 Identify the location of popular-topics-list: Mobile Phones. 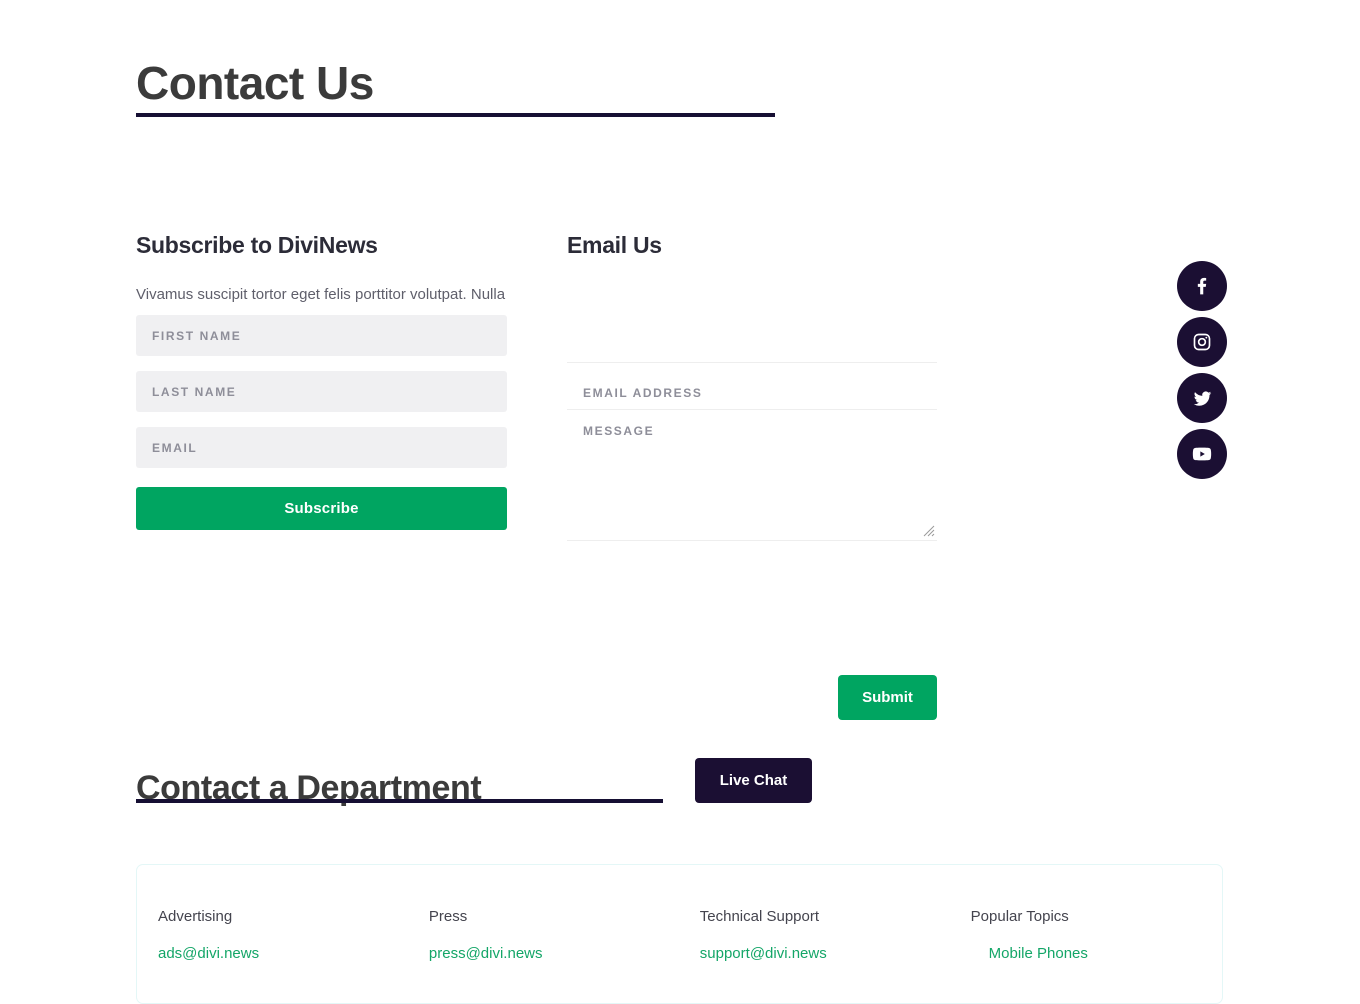
(1094, 954).